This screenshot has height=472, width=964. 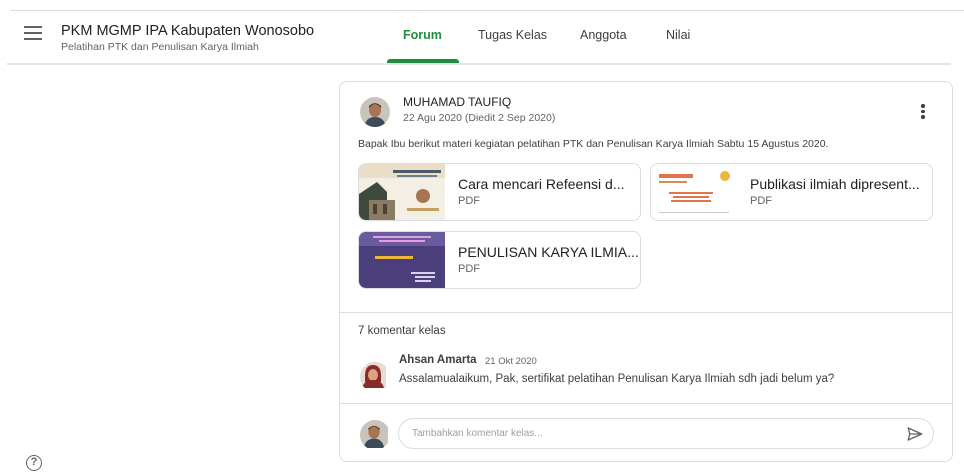 I want to click on tab-forum: Forum, so click(x=422, y=35).